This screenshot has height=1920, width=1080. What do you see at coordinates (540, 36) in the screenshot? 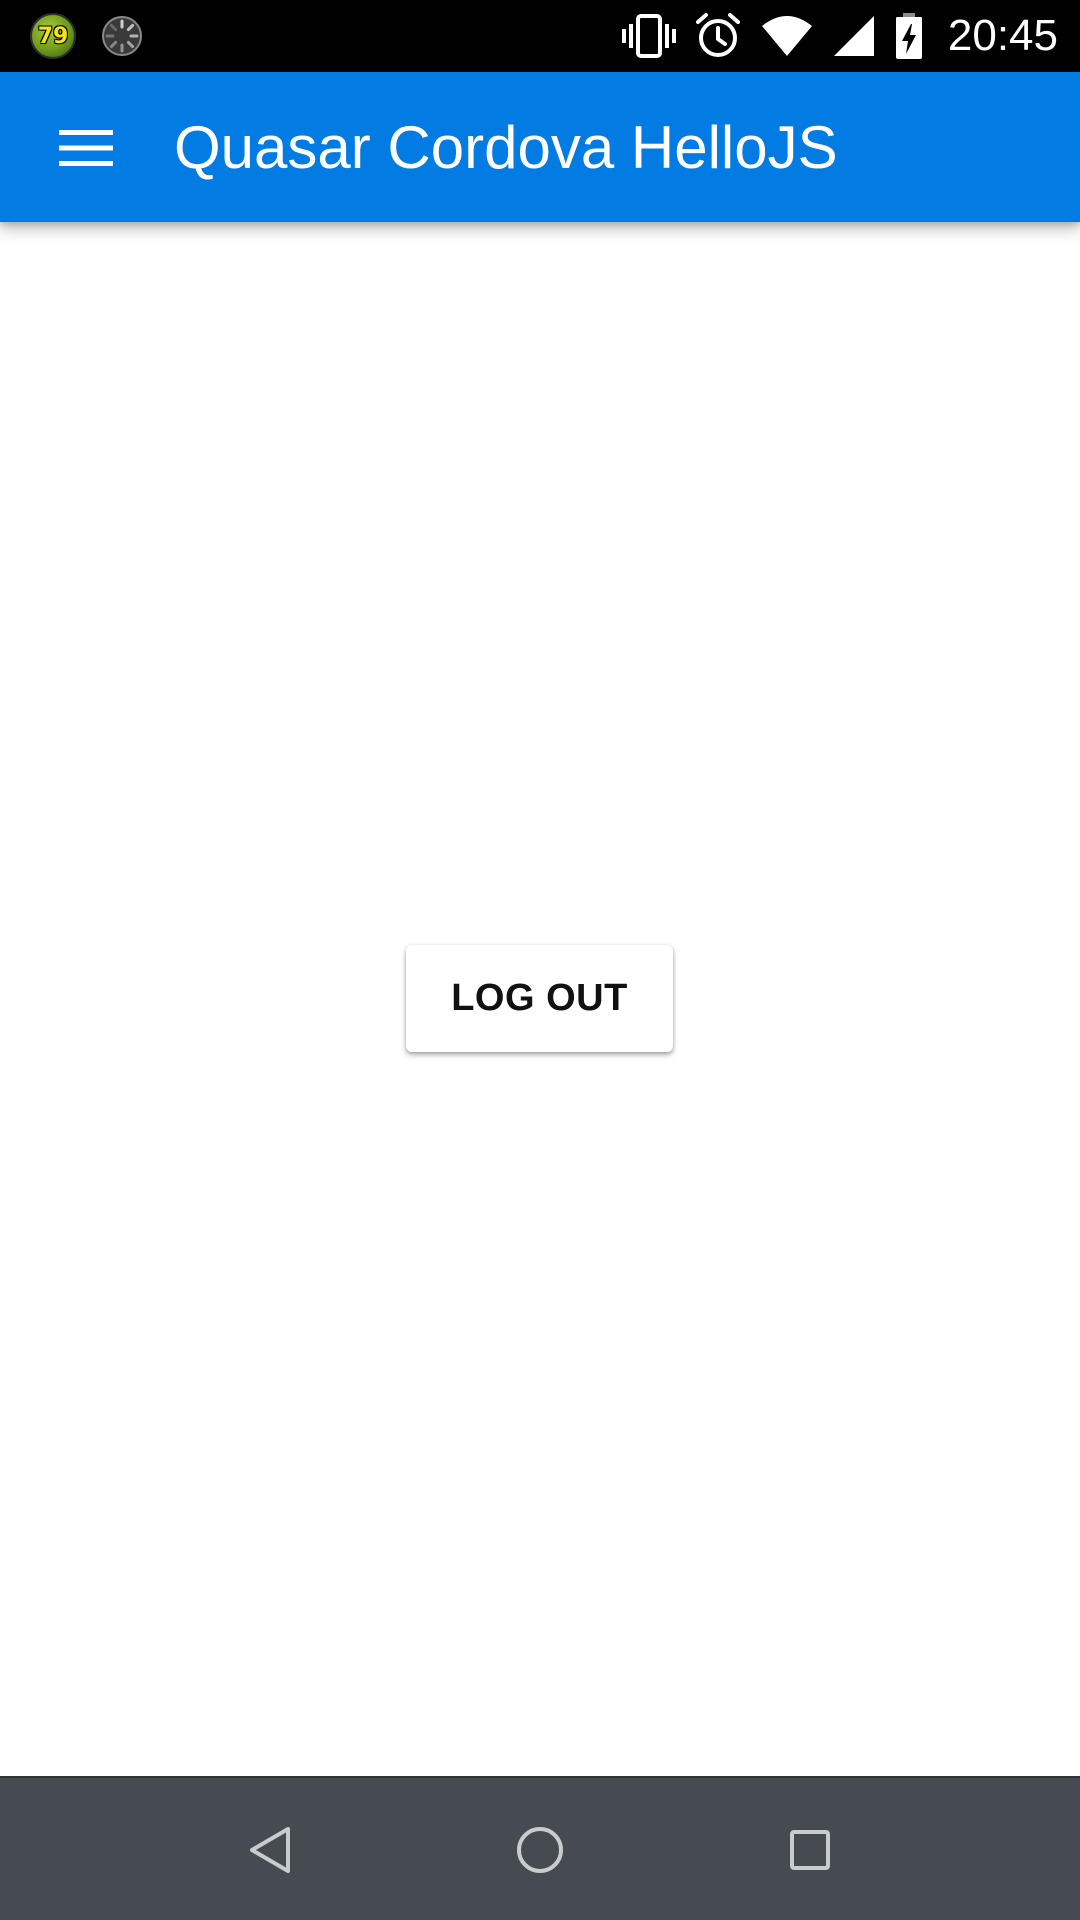
I see `status-bar: 79 20:45` at bounding box center [540, 36].